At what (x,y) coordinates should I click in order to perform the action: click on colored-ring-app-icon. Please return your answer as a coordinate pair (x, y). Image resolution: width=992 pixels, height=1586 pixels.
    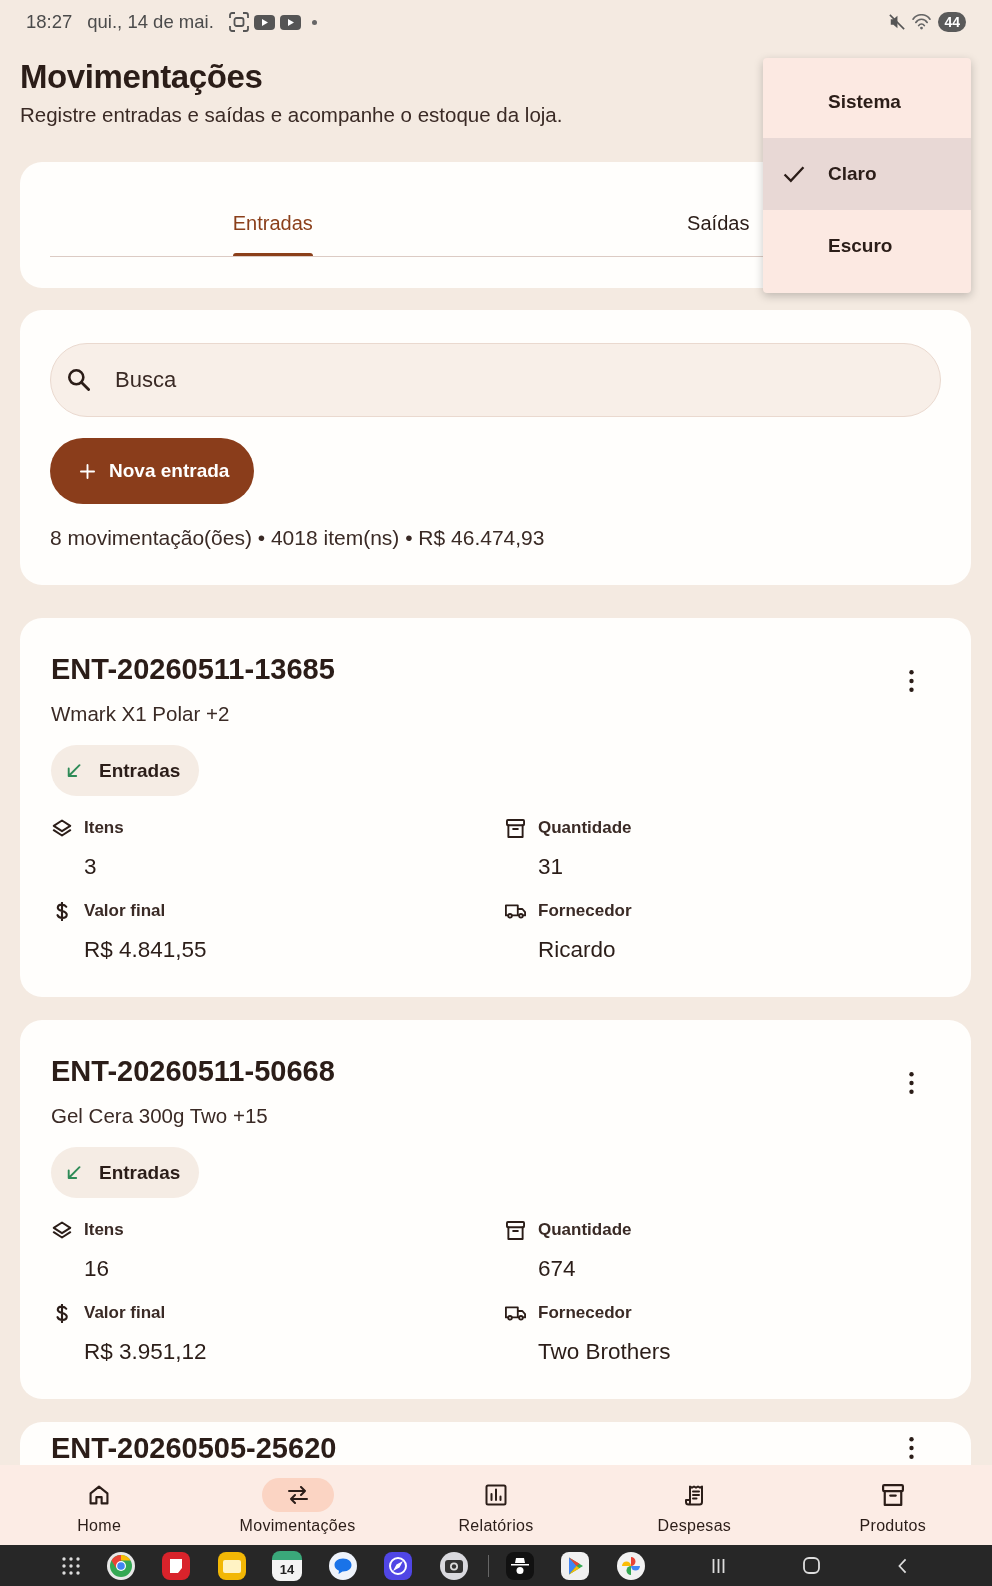
    Looking at the image, I should click on (120, 1565).